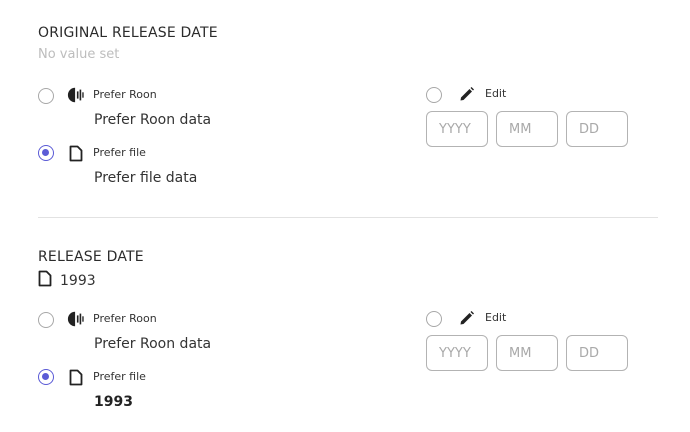 Image resolution: width=690 pixels, height=432 pixels. What do you see at coordinates (113, 402) in the screenshot?
I see `prefer-file-data: 1993` at bounding box center [113, 402].